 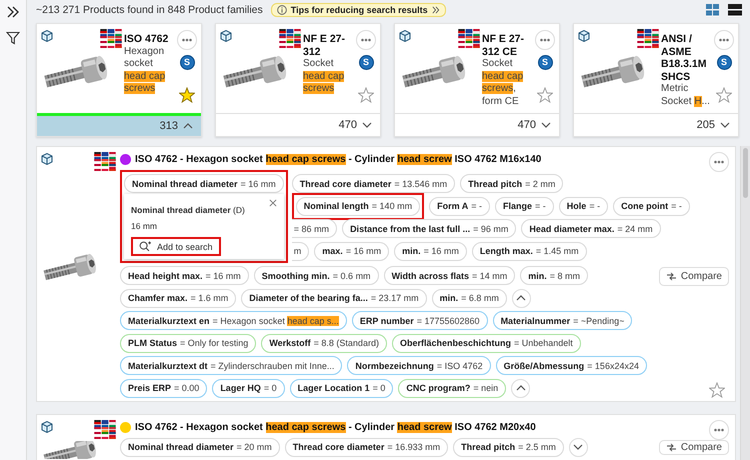 I want to click on product-family-card: NF E 27-312 Socket head cap screws S 470, so click(x=298, y=80).